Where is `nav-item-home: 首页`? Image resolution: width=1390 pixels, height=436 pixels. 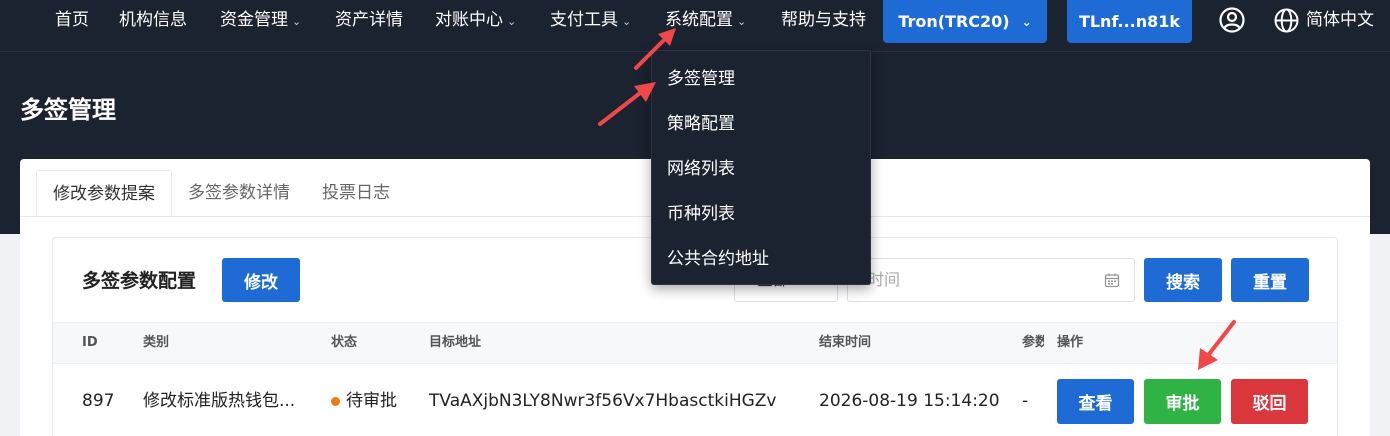 nav-item-home: 首页 is located at coordinates (72, 20).